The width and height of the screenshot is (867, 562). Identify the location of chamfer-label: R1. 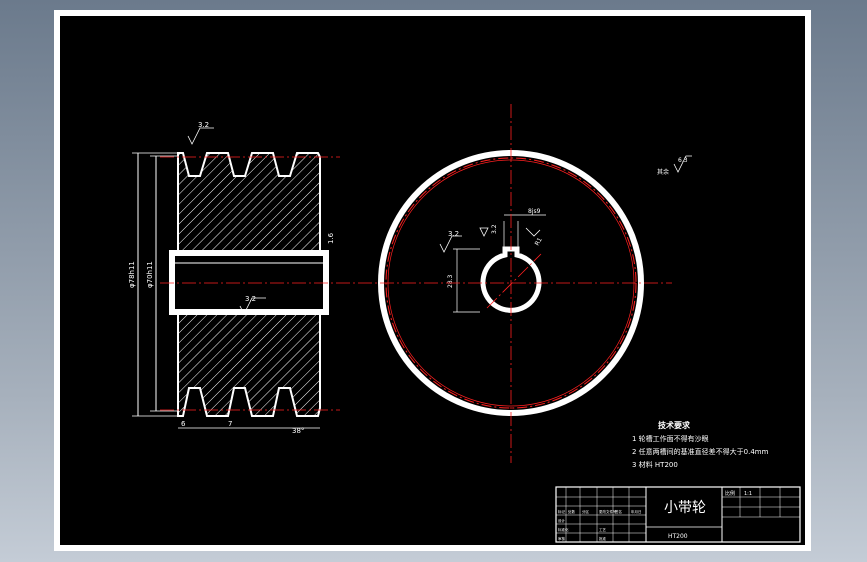
(539, 241).